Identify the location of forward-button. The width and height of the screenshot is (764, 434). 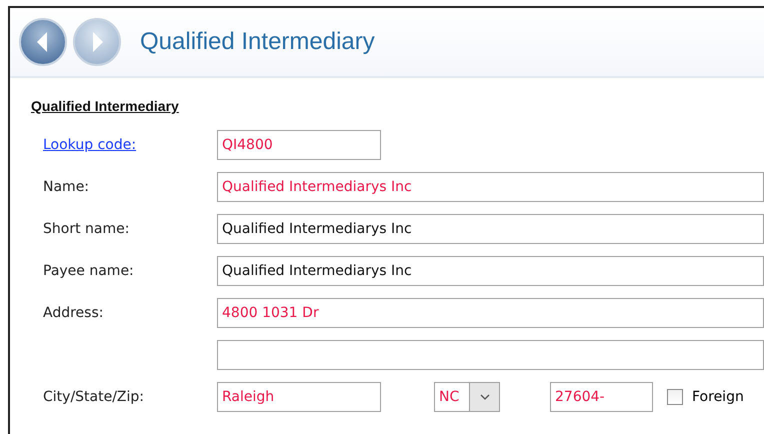
(97, 42).